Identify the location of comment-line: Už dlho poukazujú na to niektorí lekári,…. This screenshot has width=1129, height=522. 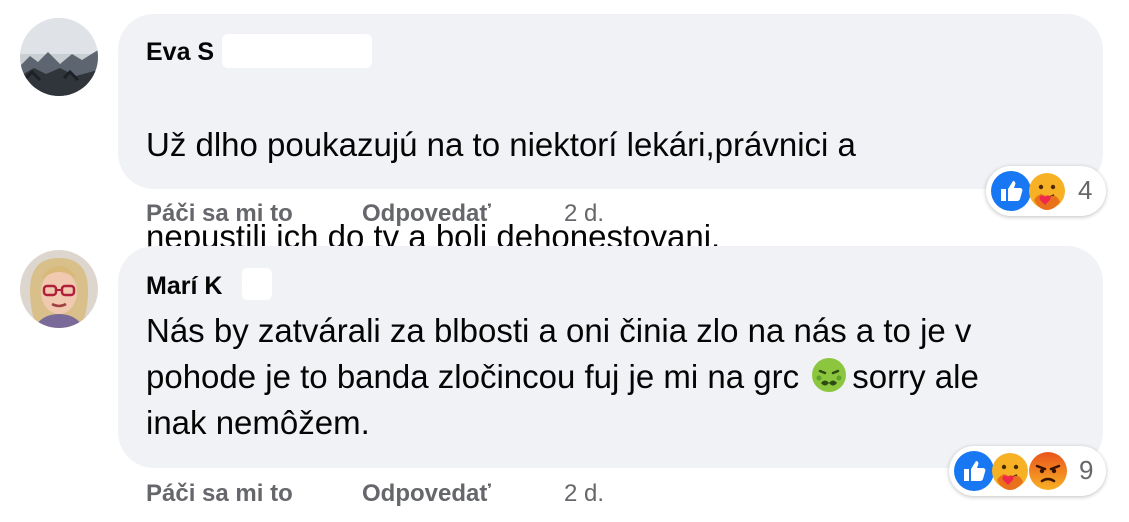
(501, 144).